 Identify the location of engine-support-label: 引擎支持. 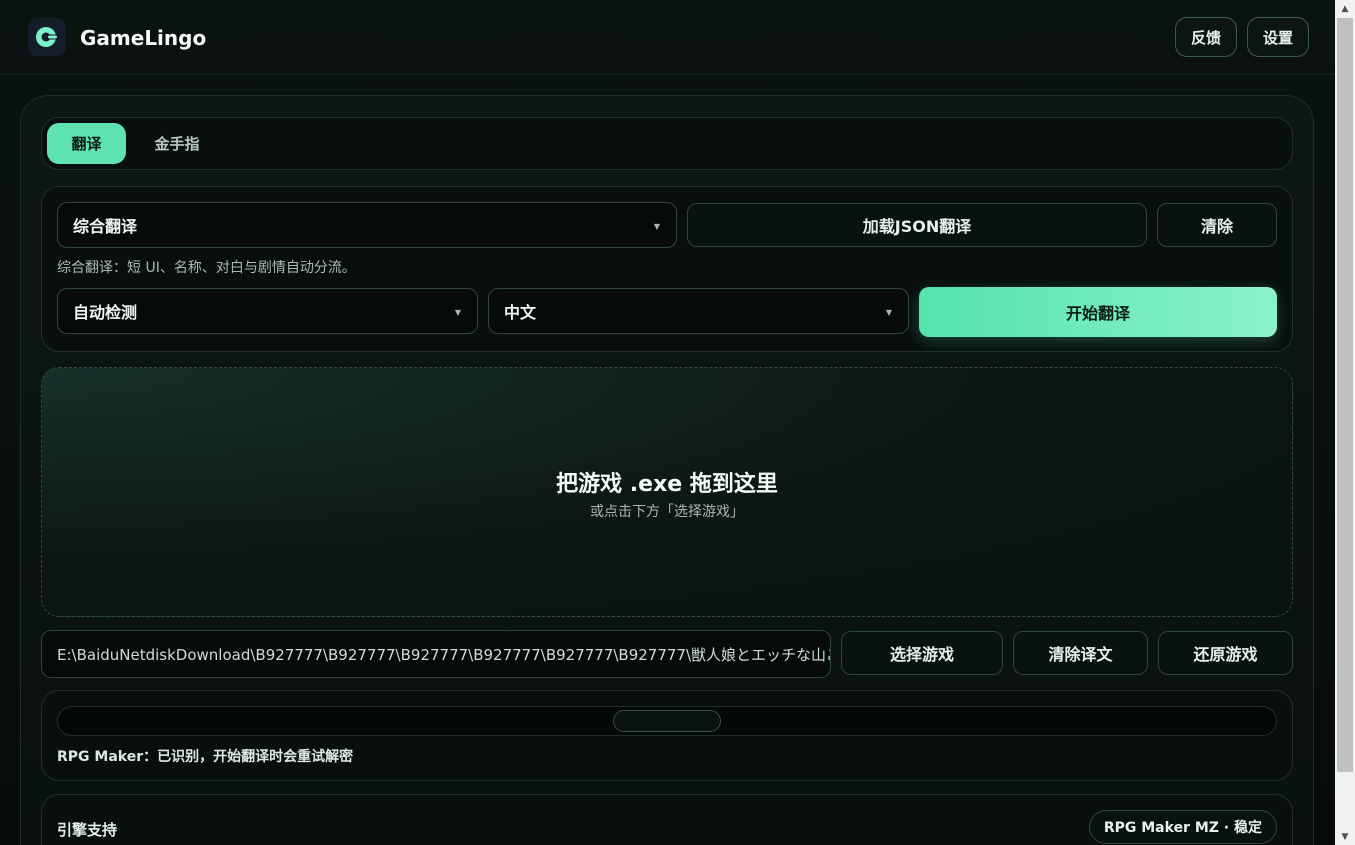
(87, 830).